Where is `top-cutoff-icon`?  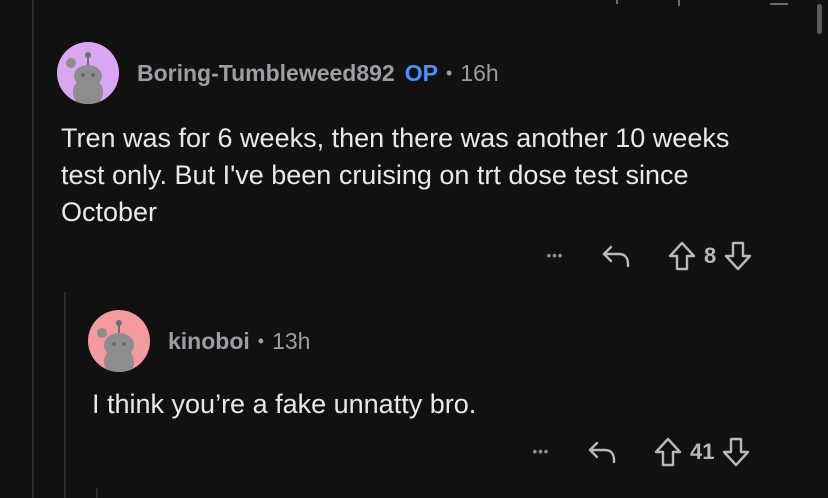
top-cutoff-icon is located at coordinates (679, 3).